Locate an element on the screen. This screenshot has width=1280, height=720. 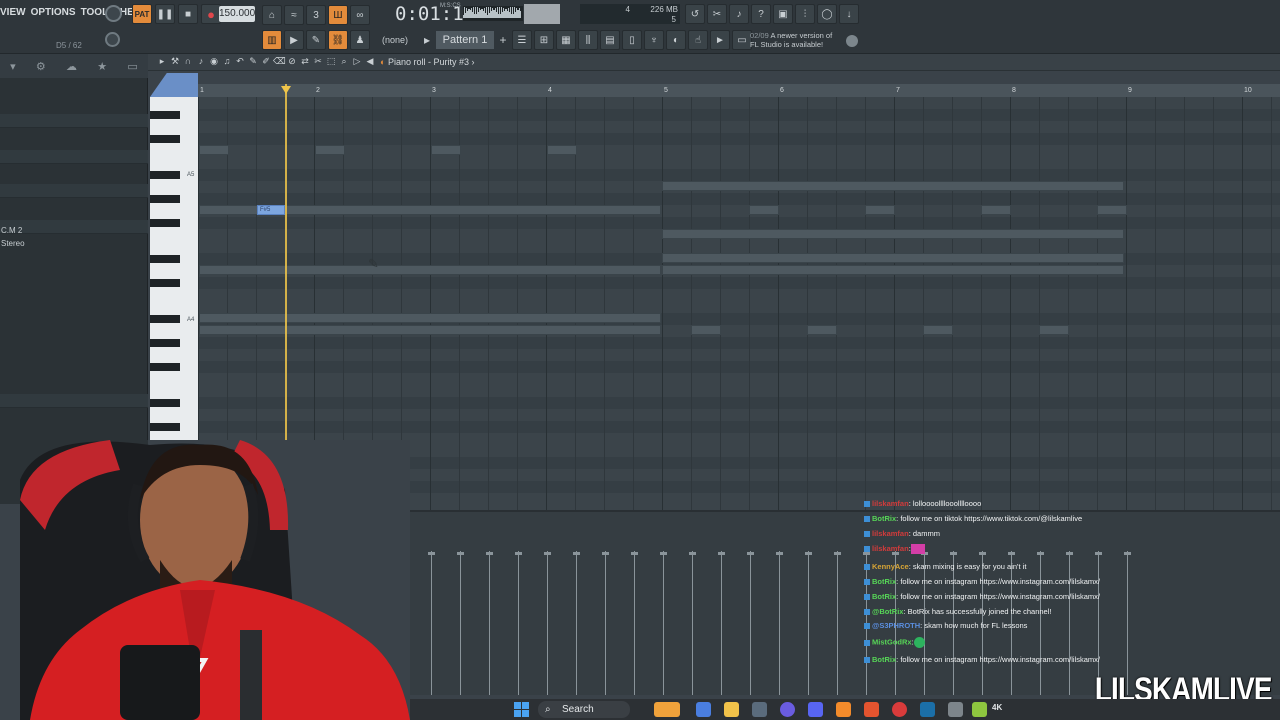
add-pattern-button: + is located at coordinates (503, 40).